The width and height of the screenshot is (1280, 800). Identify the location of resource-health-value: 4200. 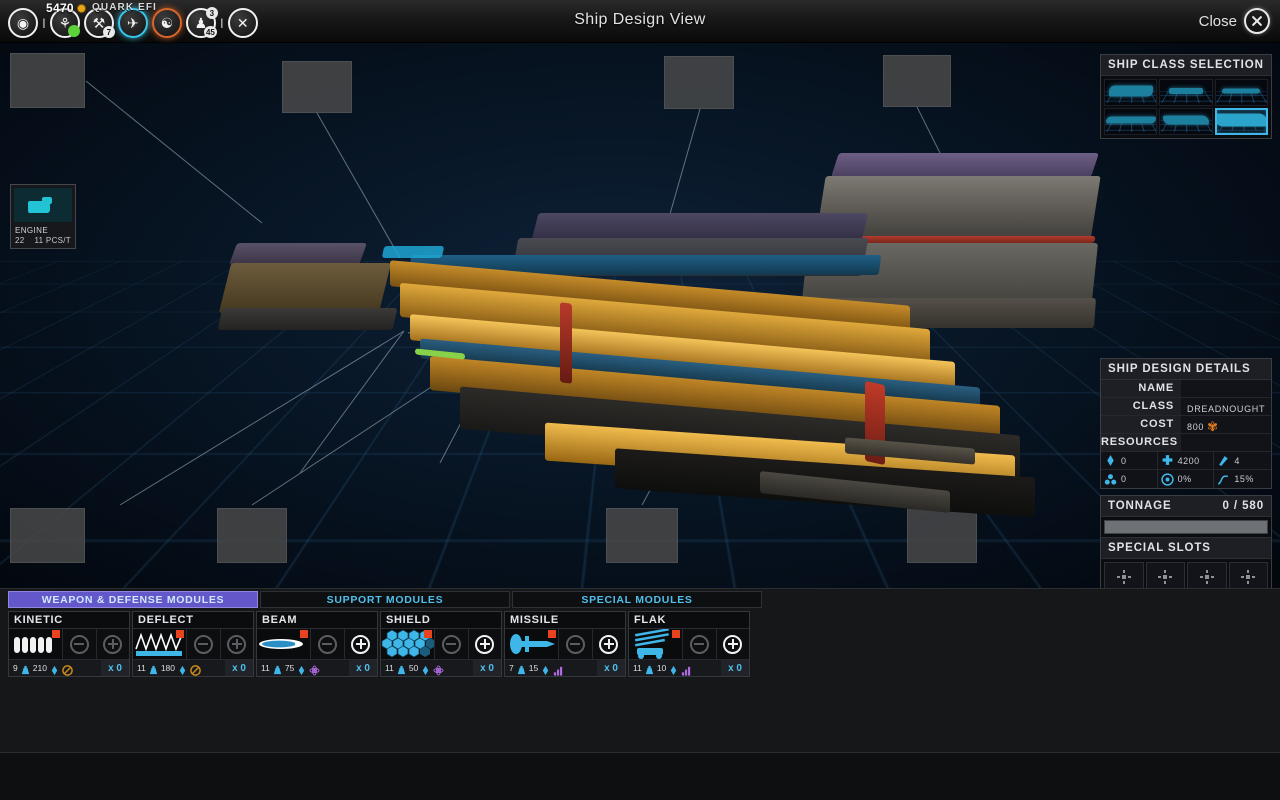
(1188, 460).